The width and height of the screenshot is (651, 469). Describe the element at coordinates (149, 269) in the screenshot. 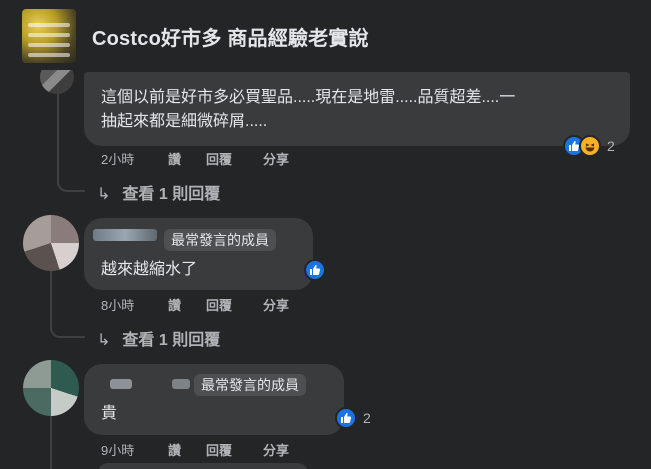

I see `comment-text: 越來越縮水了` at that location.